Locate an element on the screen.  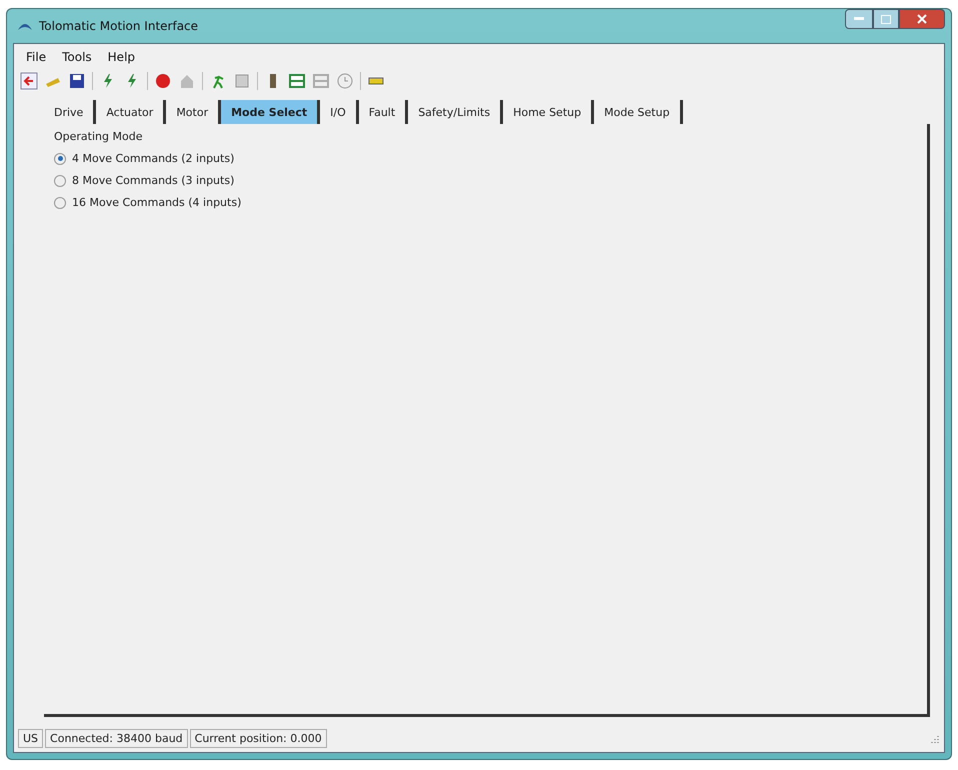
status-text: US is located at coordinates (31, 738).